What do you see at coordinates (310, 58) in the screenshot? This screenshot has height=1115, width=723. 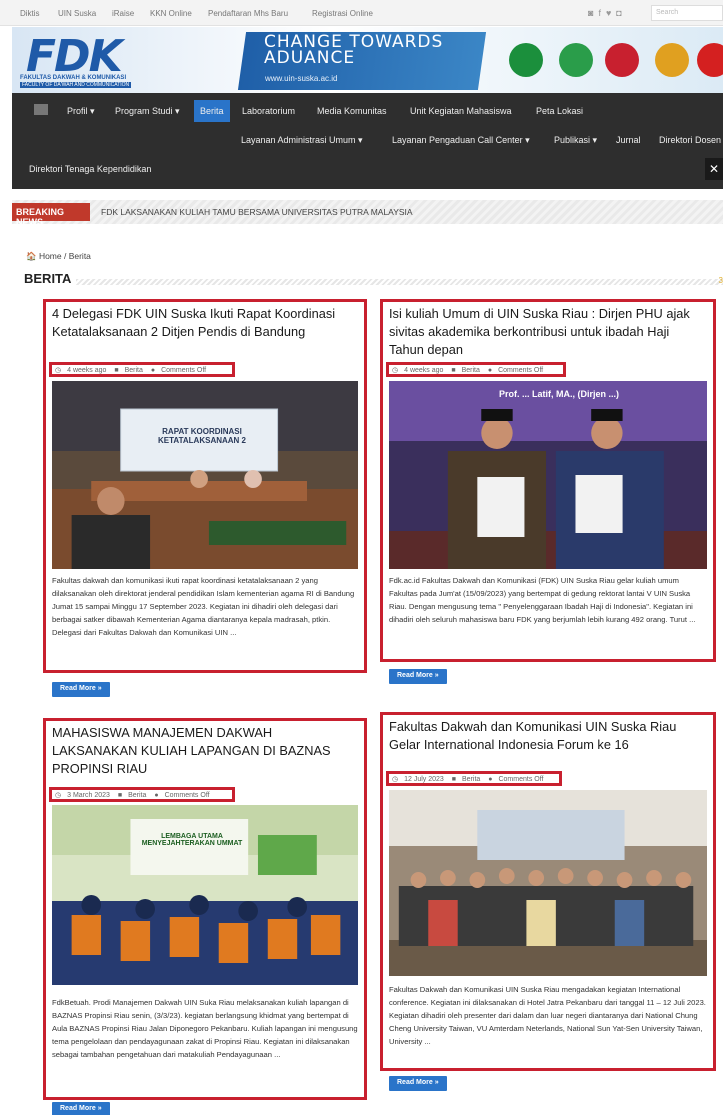 I see `slogan-line-2: ADUANCE` at bounding box center [310, 58].